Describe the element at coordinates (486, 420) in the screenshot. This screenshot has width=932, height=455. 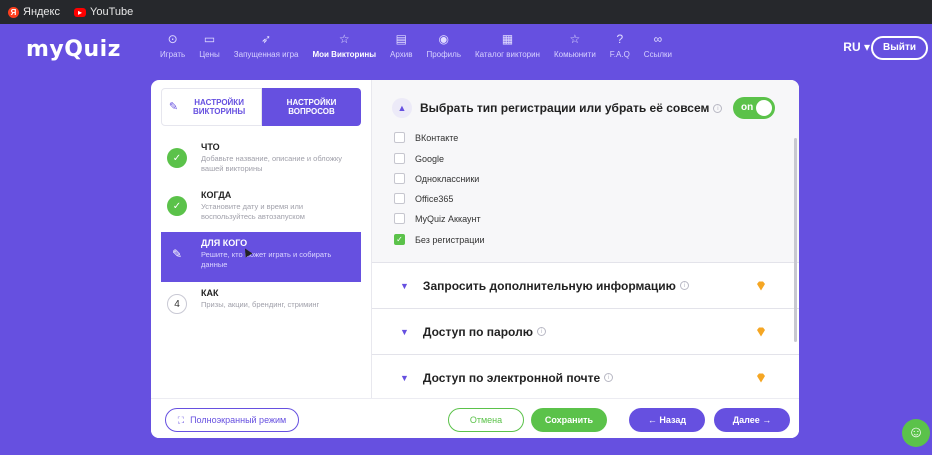
I see `cancel-button: Отмена` at that location.